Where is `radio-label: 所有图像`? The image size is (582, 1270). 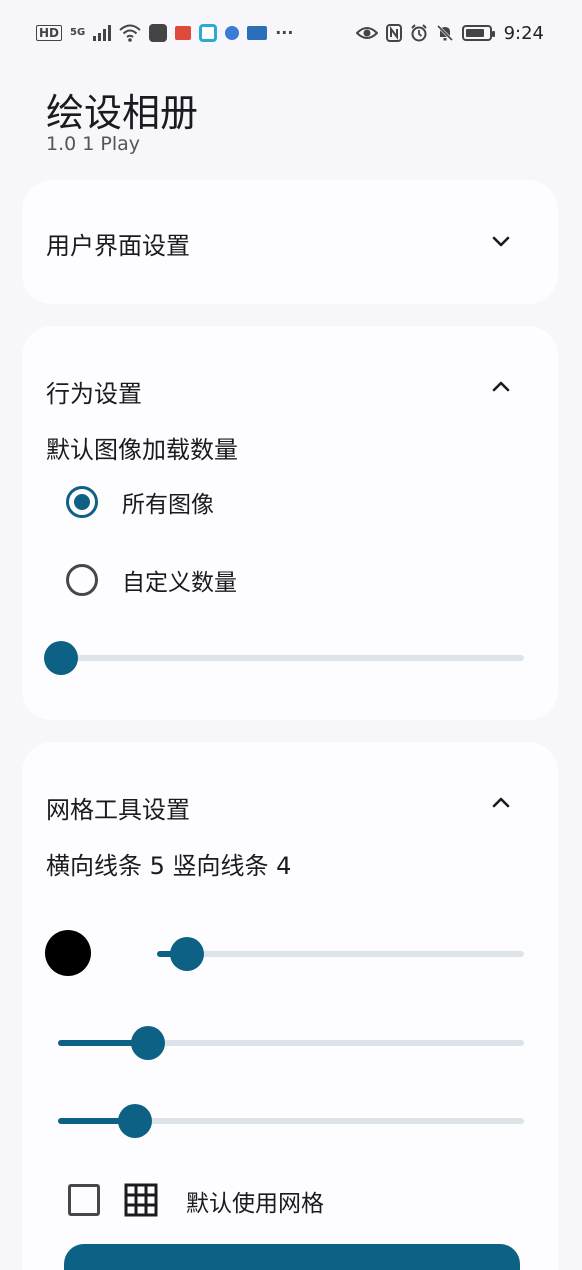
radio-label: 所有图像 is located at coordinates (168, 505).